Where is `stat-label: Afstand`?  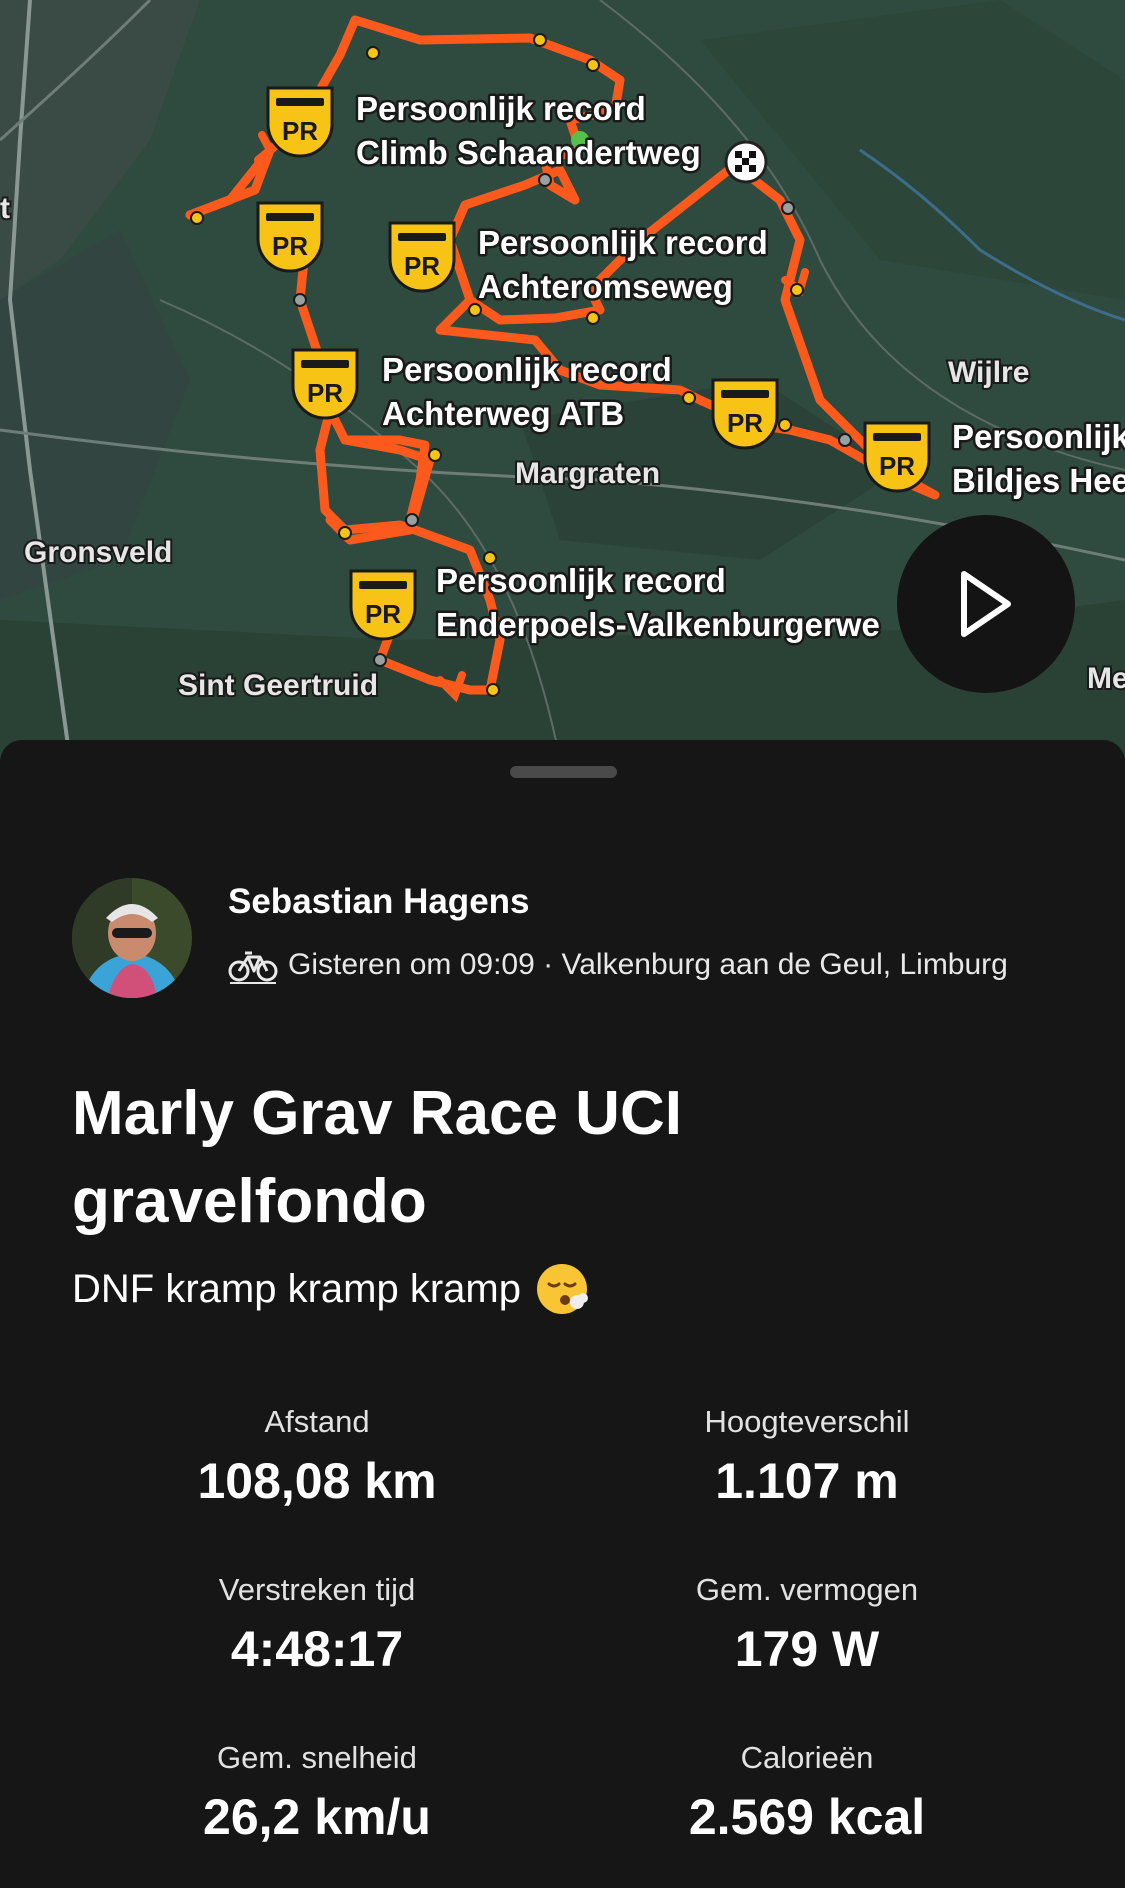
stat-label: Afstand is located at coordinates (317, 1421).